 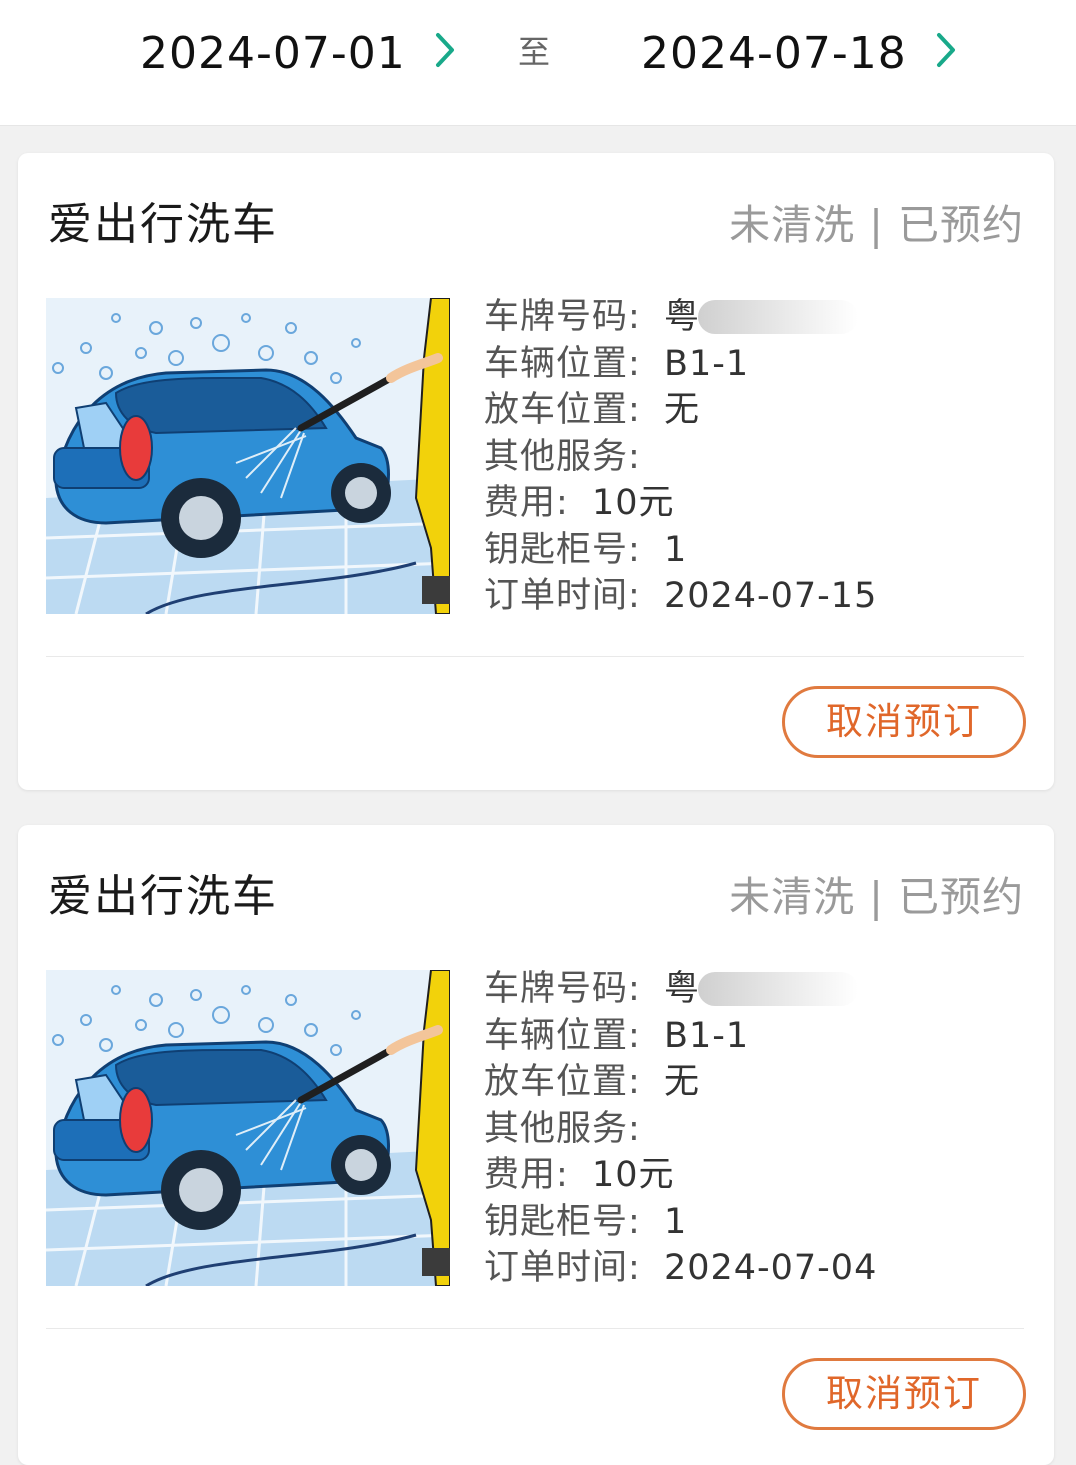 I want to click on end-date-text: 2024-07-18, so click(x=774, y=53).